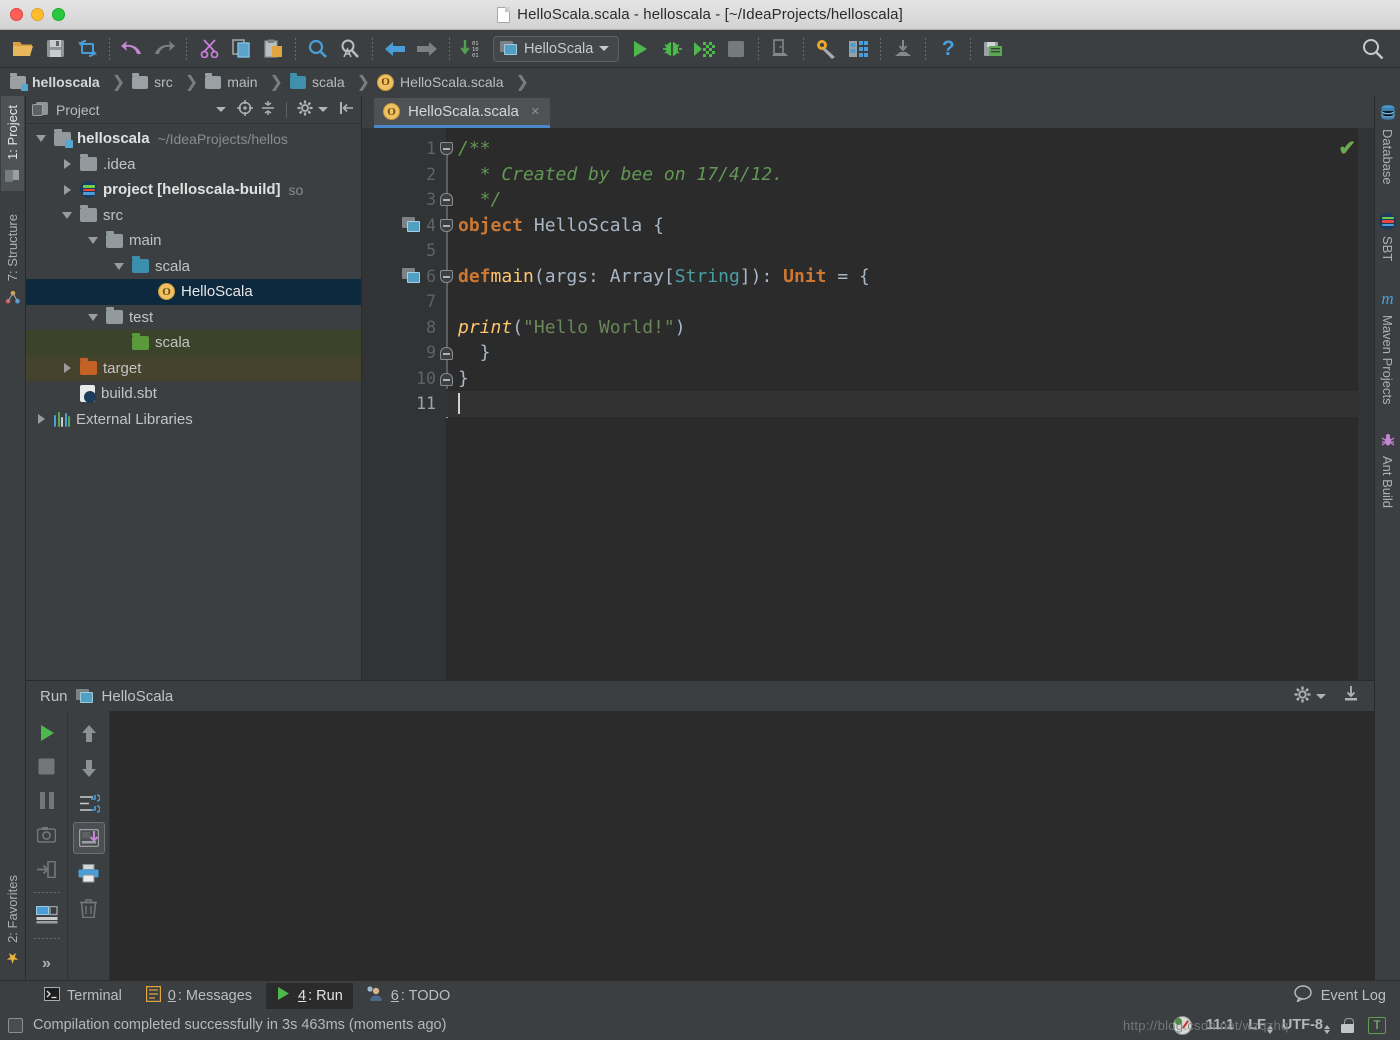 This screenshot has width=1400, height=1040. I want to click on undo-icon, so click(132, 49).